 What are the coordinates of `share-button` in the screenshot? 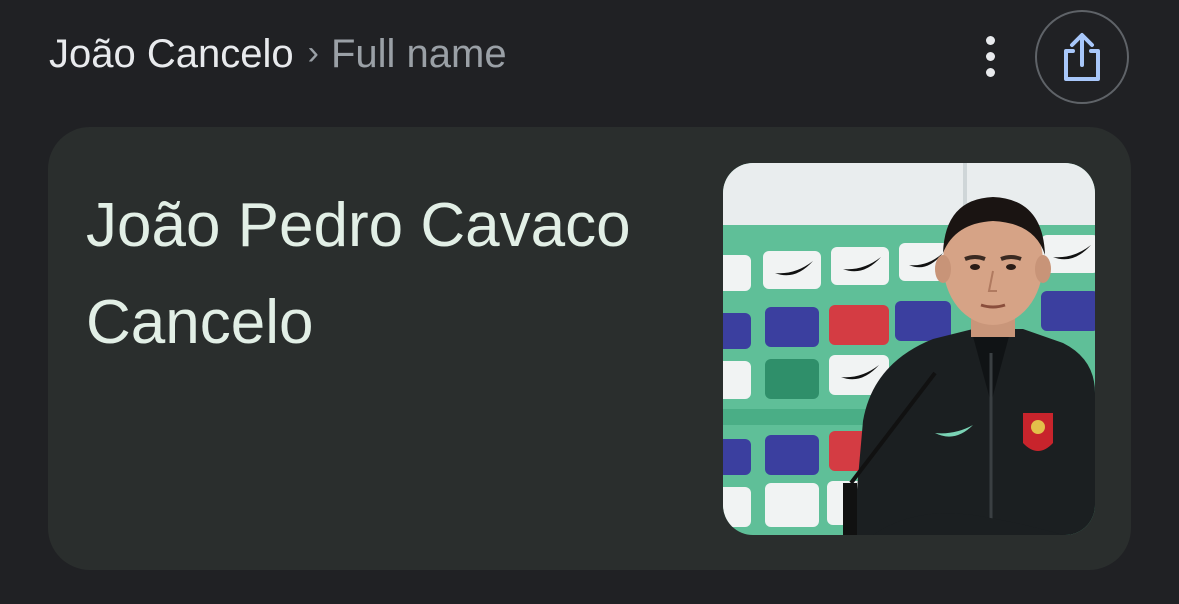 It's located at (1082, 57).